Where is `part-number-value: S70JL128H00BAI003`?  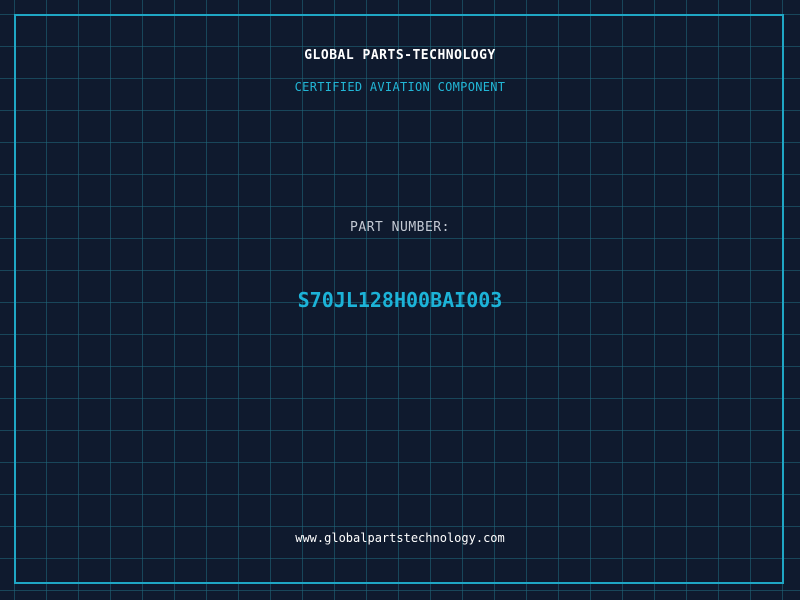
part-number-value: S70JL128H00BAI003 is located at coordinates (400, 300).